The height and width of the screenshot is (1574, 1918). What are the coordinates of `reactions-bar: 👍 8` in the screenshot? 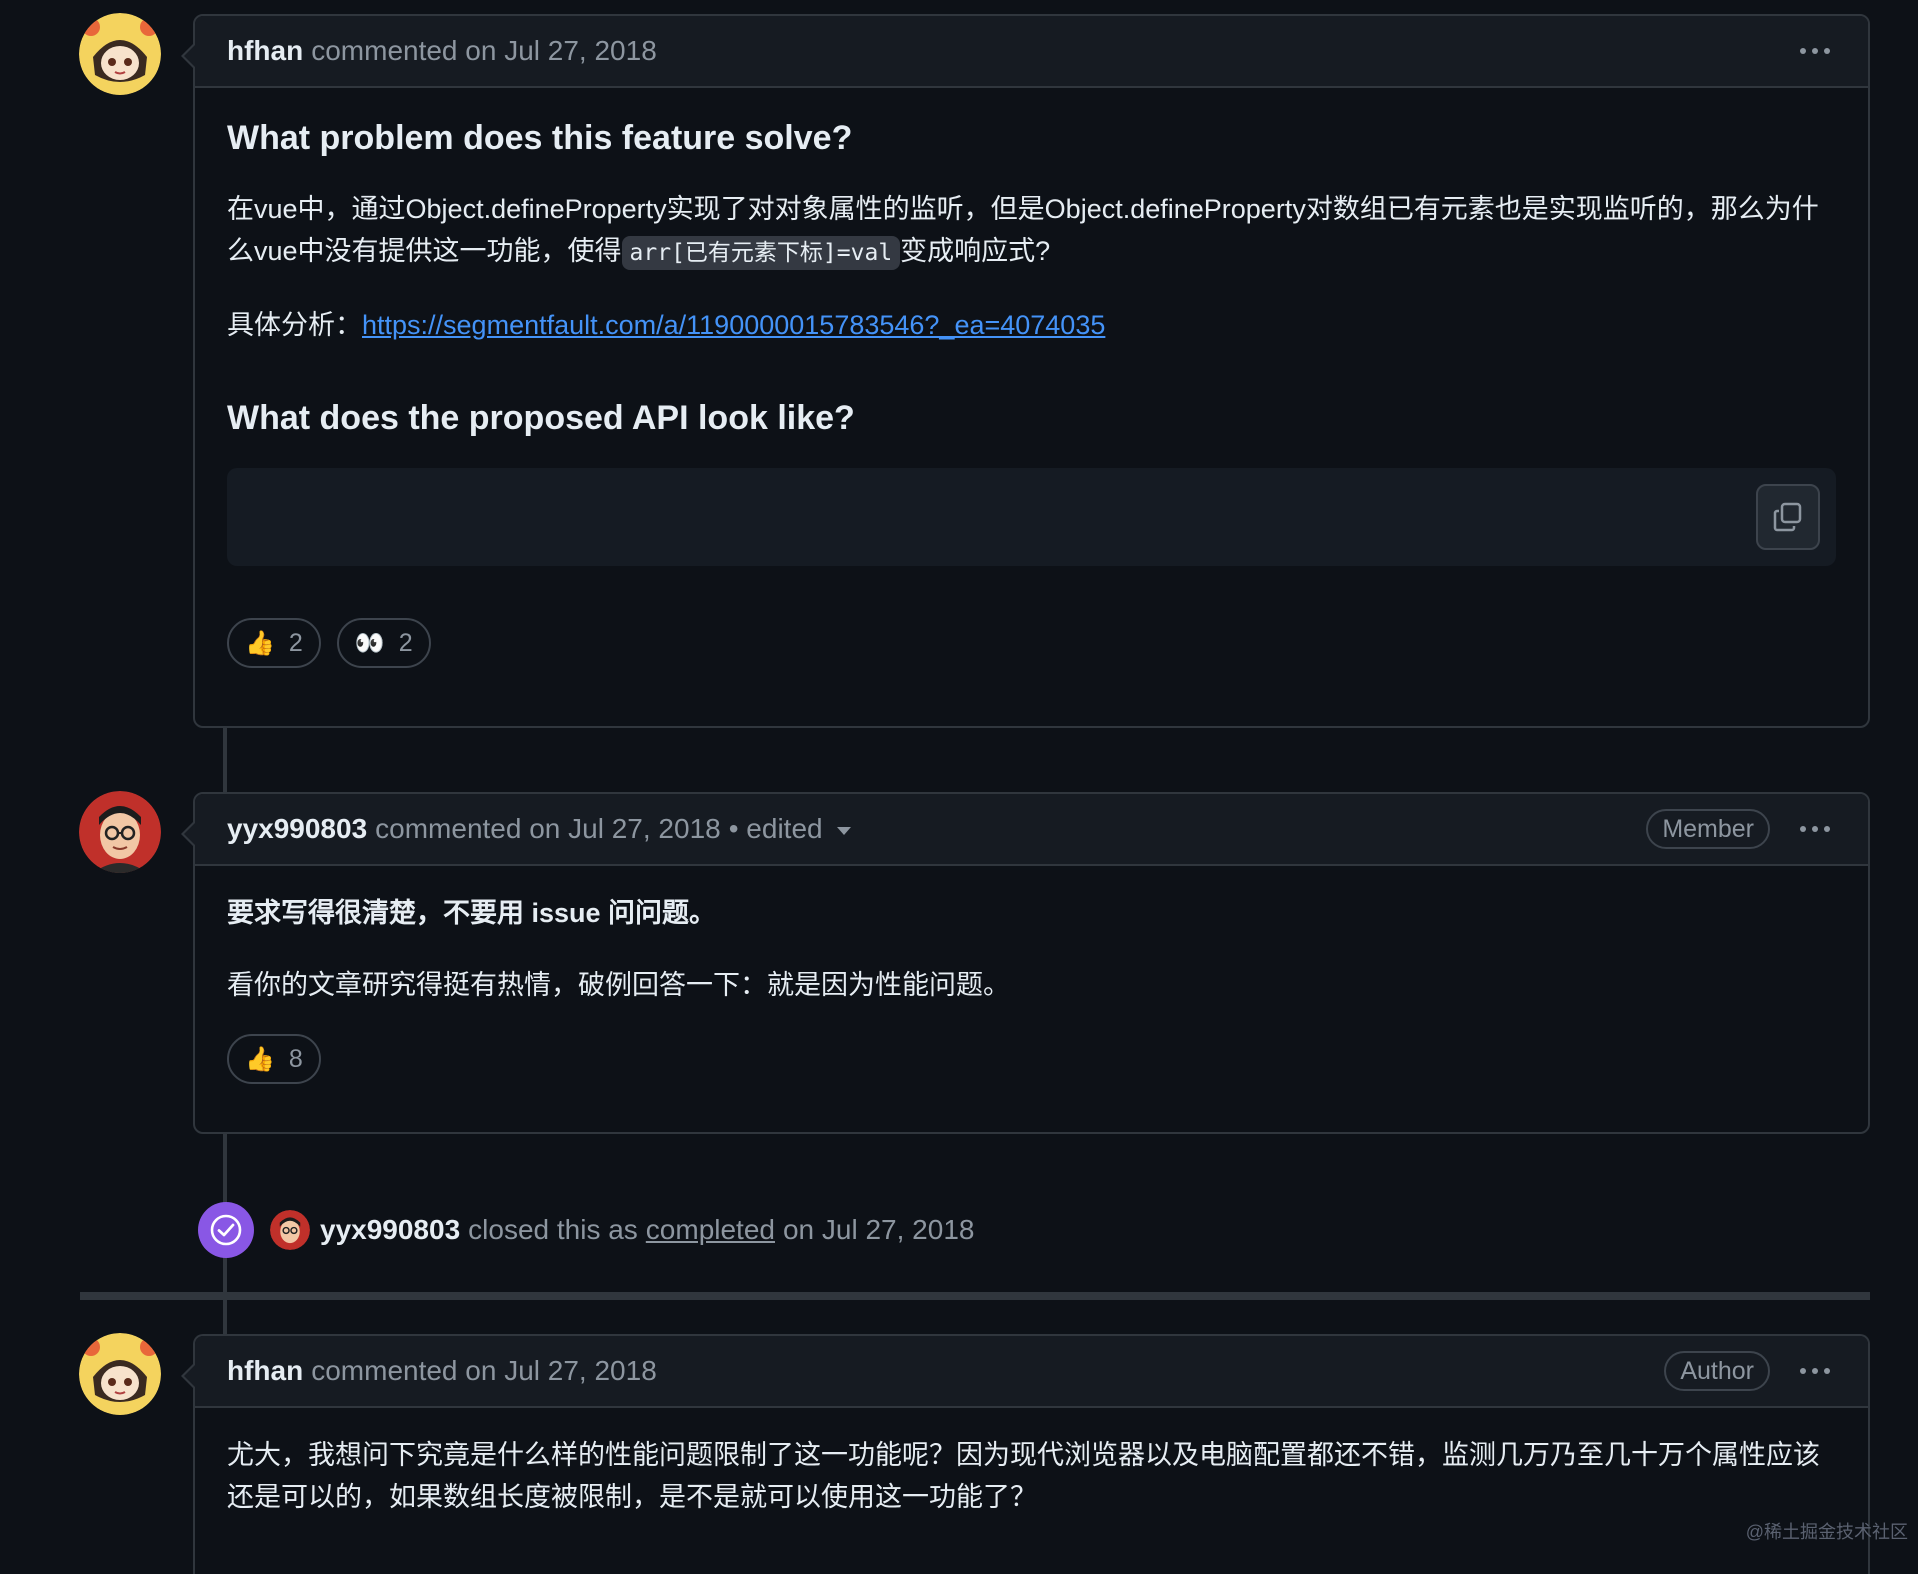 It's located at (1031, 1059).